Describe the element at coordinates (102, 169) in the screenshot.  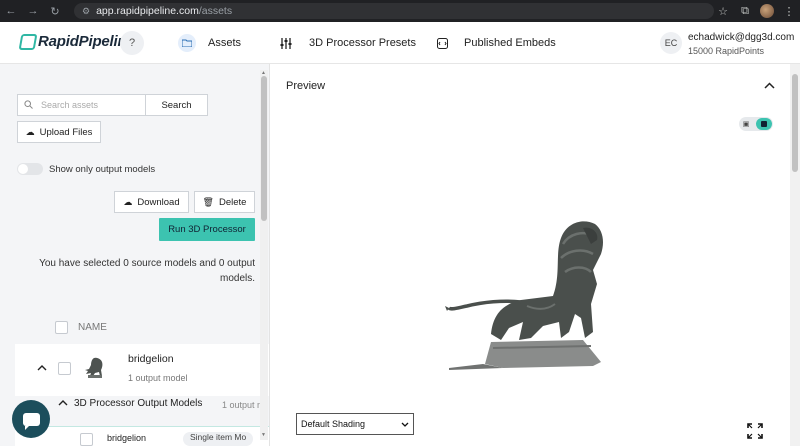
I see `toggle-label: Show only output models` at that location.